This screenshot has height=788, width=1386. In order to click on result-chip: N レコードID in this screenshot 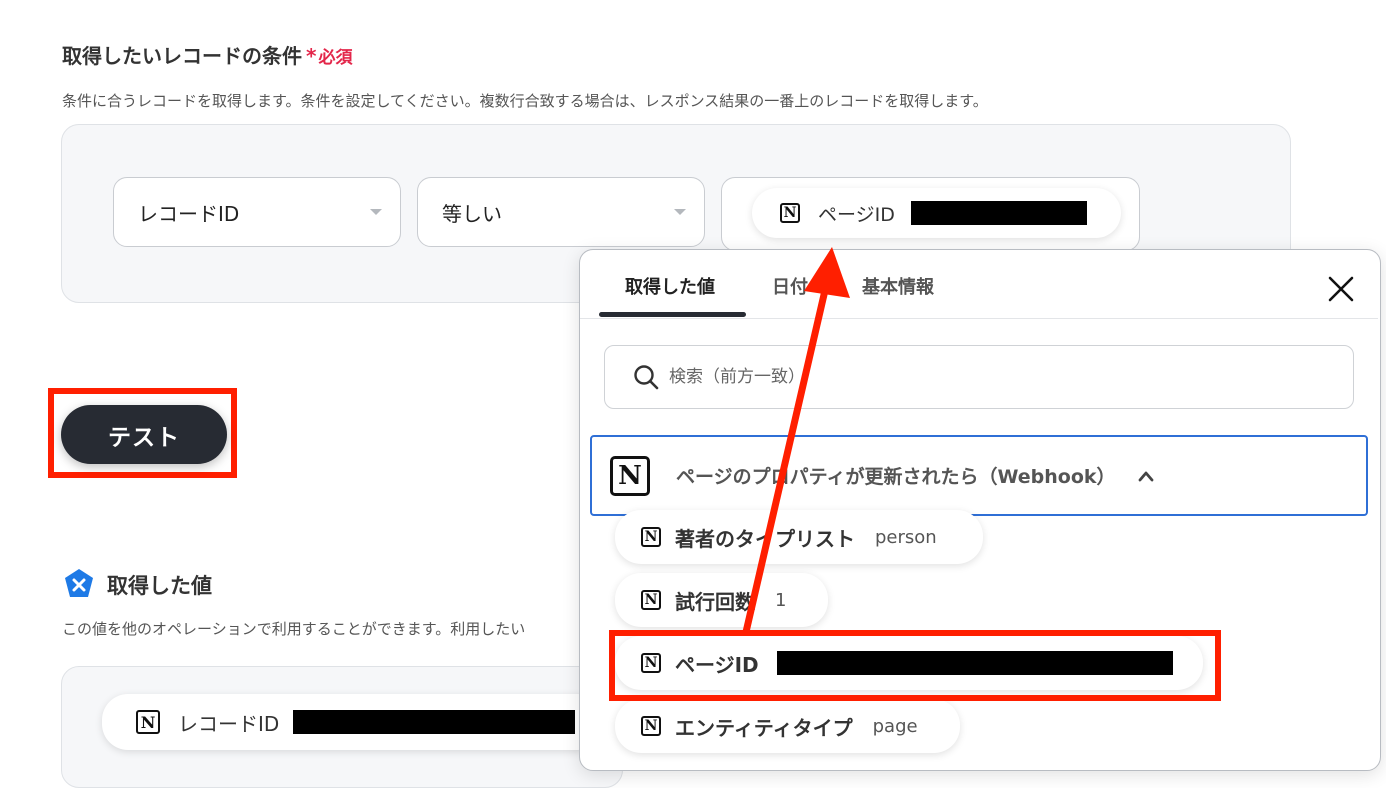, I will do `click(353, 722)`.